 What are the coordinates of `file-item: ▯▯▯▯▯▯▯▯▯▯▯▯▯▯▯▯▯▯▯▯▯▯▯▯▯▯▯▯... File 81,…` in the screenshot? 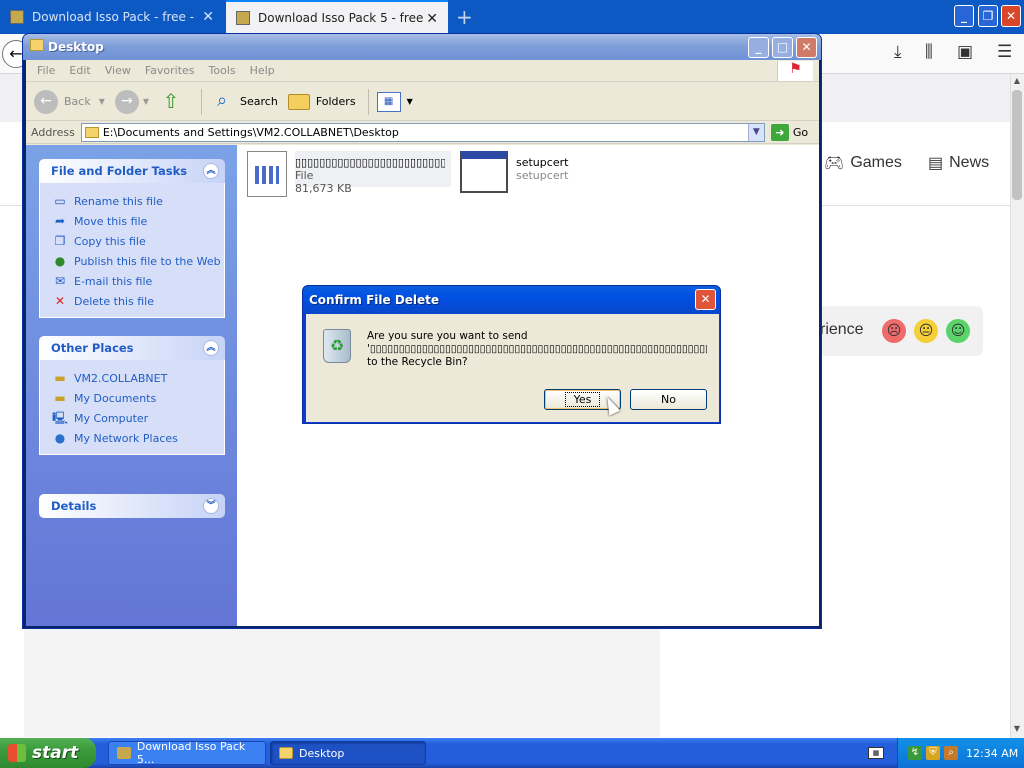 It's located at (349, 174).